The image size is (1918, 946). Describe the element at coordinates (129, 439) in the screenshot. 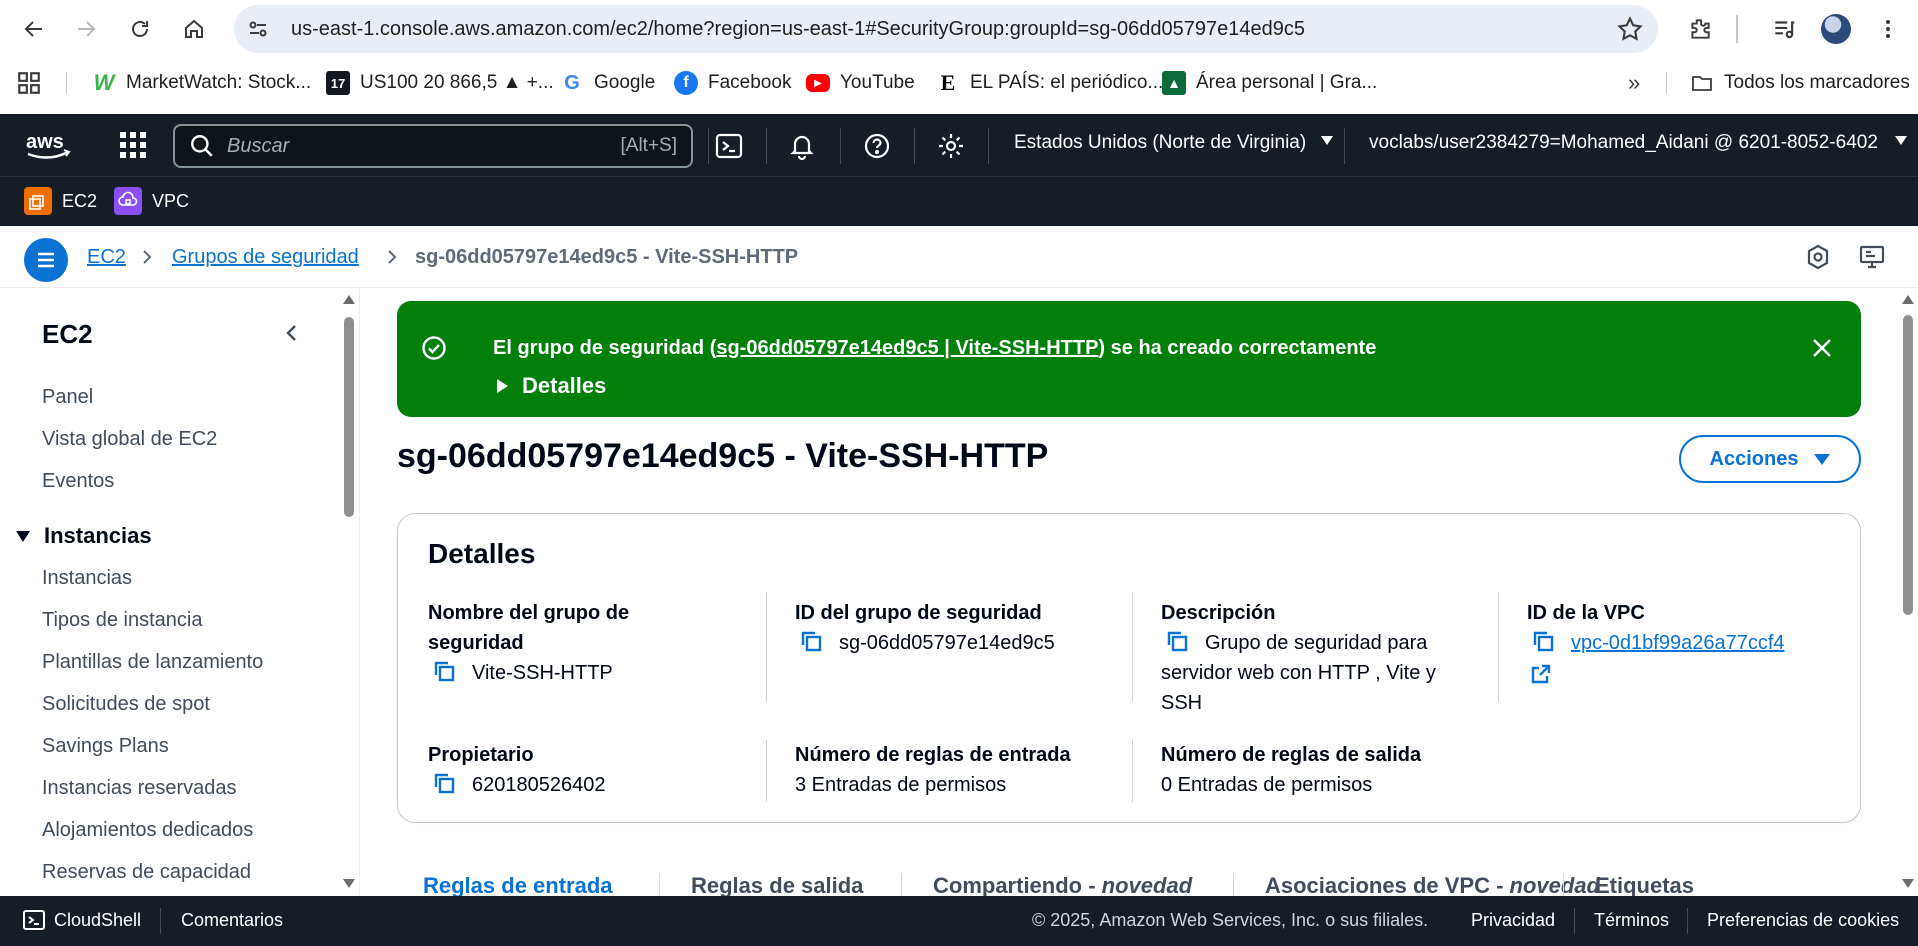

I see `sidenav-item-global-view: Vista global de EC2` at that location.